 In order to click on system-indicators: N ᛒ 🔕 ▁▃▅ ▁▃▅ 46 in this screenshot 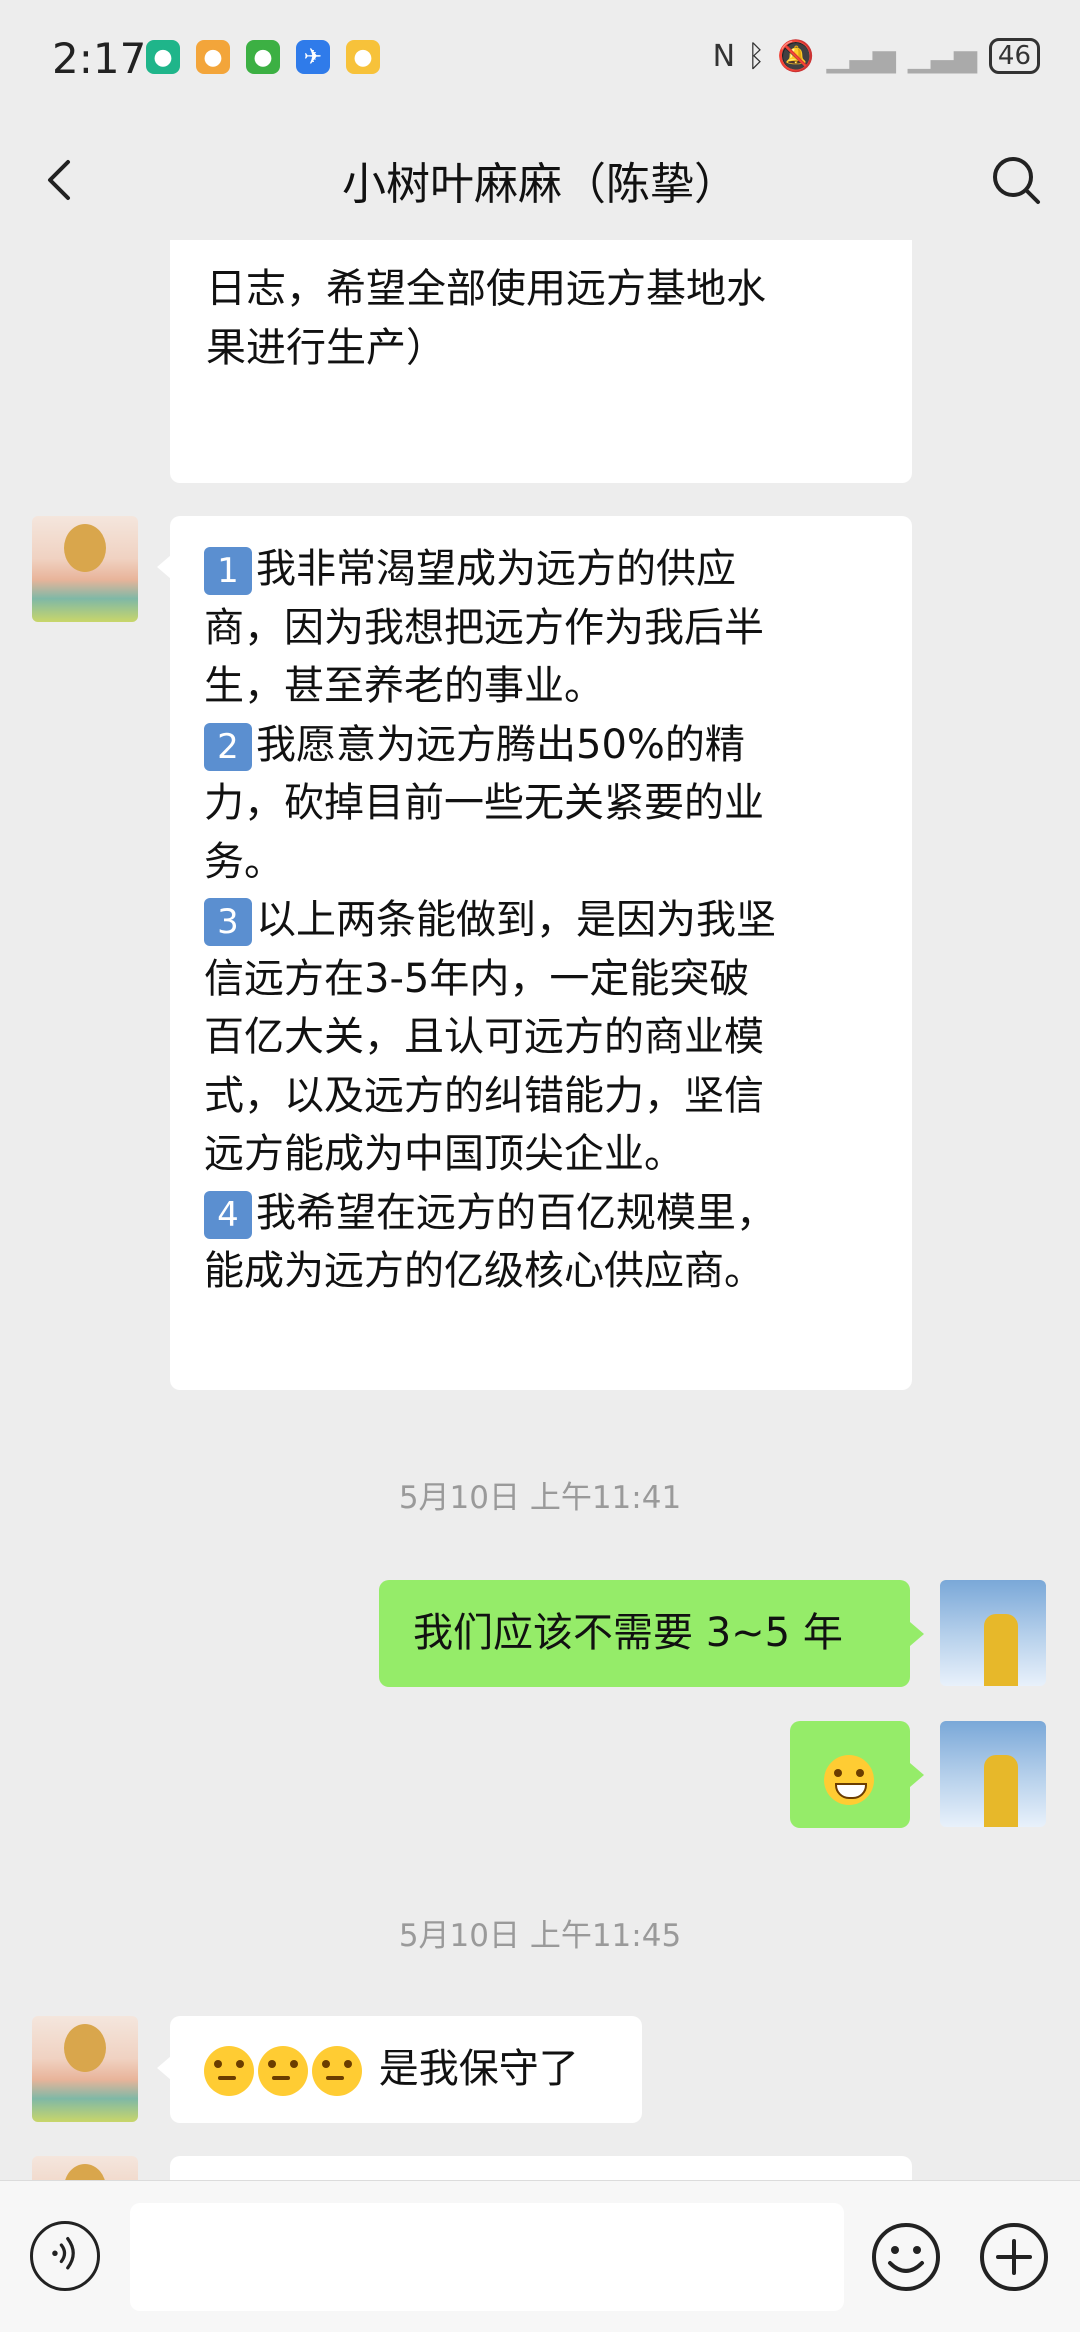, I will do `click(876, 56)`.